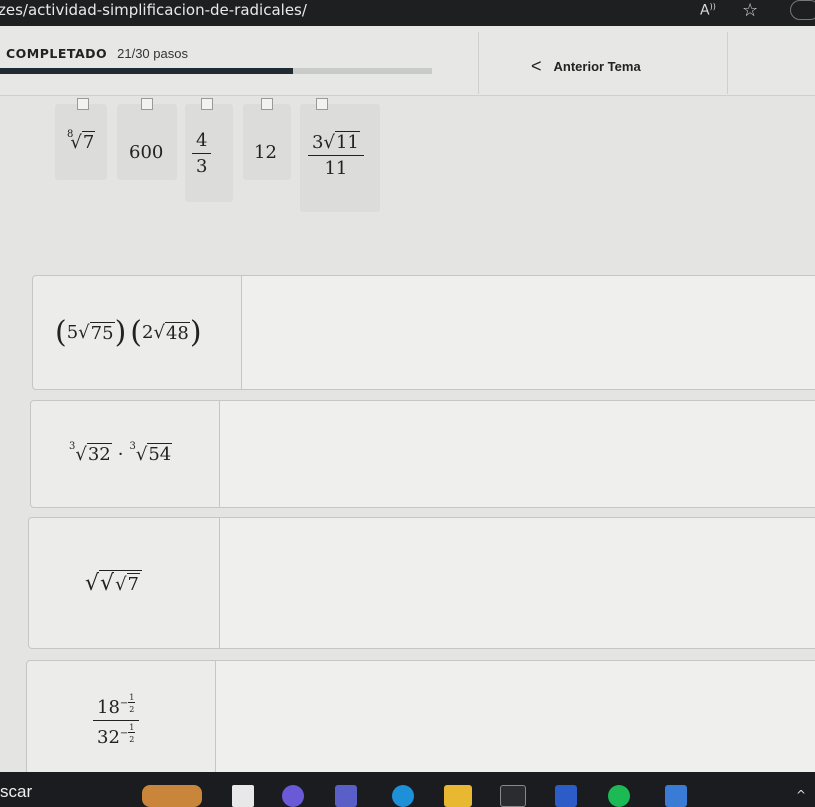 This screenshot has width=815, height=807. Describe the element at coordinates (116, 720) in the screenshot. I see `question-expression: 18− 1 2 32− 1 2` at that location.